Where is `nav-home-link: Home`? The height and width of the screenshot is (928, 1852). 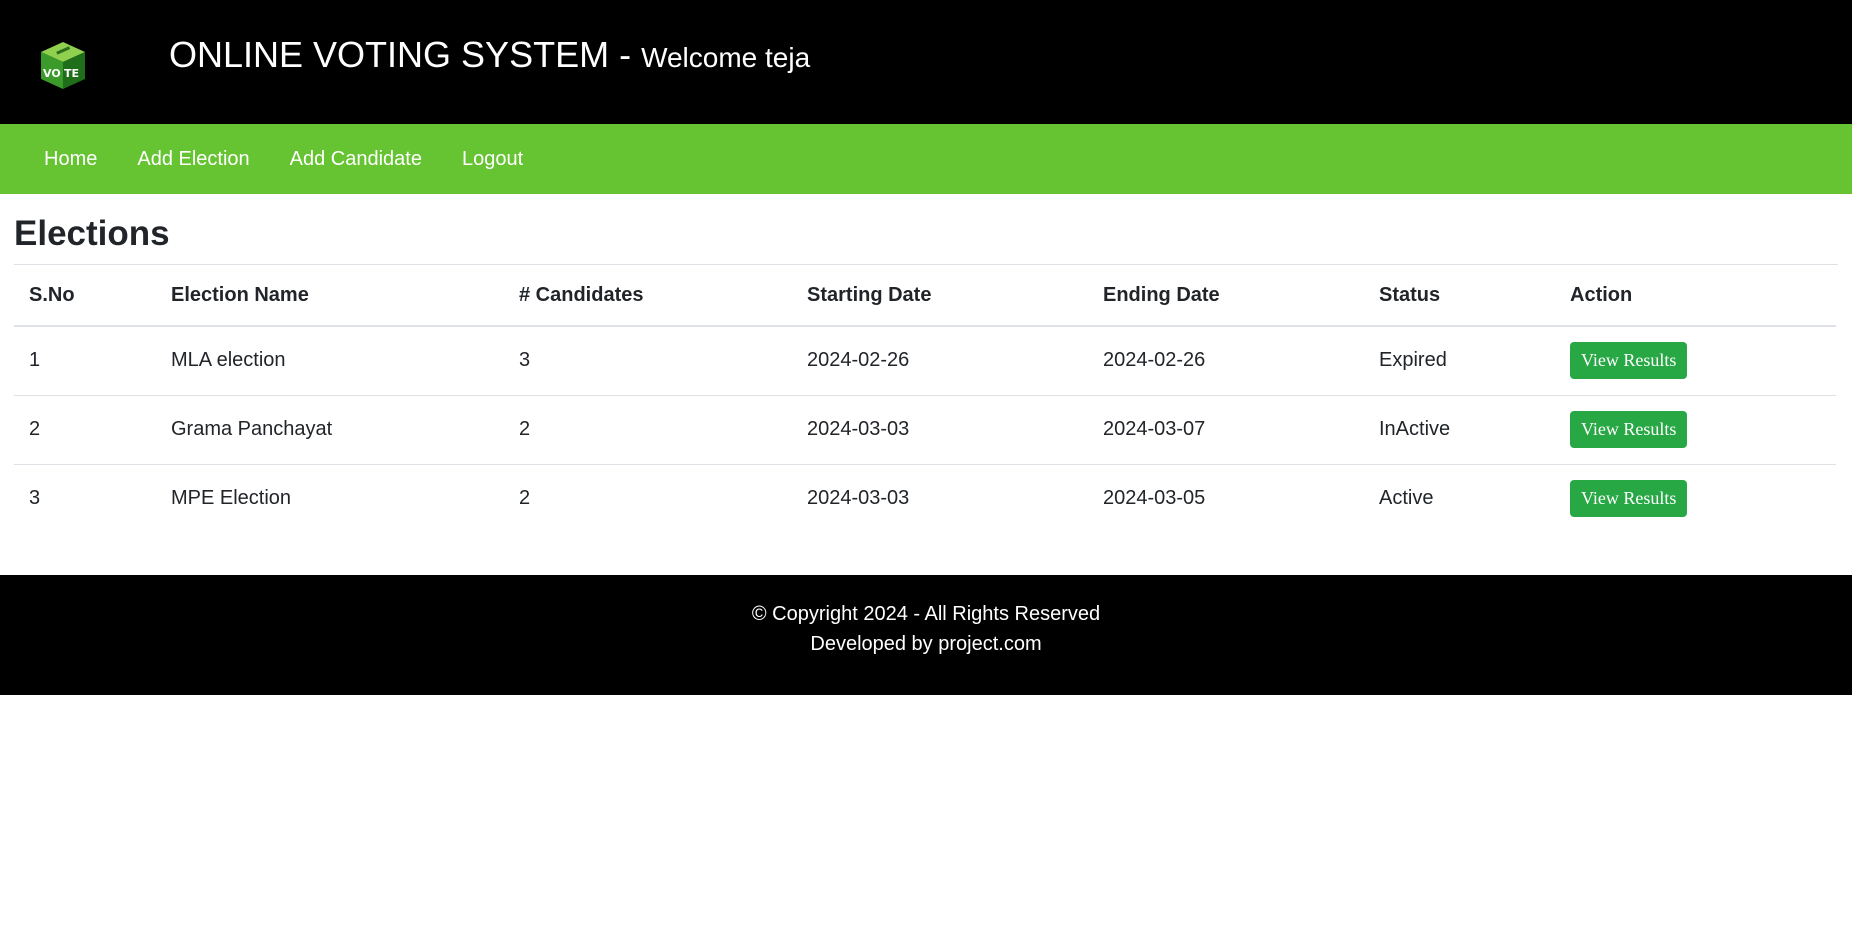
nav-home-link: Home is located at coordinates (70, 159).